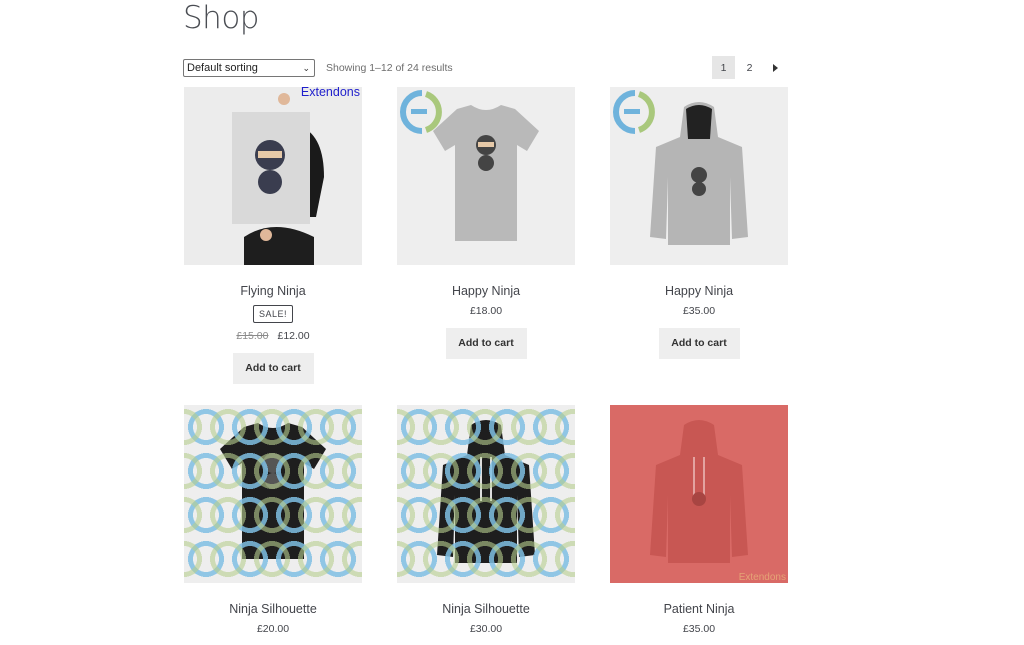  What do you see at coordinates (221, 18) in the screenshot?
I see `page-title: Shop` at bounding box center [221, 18].